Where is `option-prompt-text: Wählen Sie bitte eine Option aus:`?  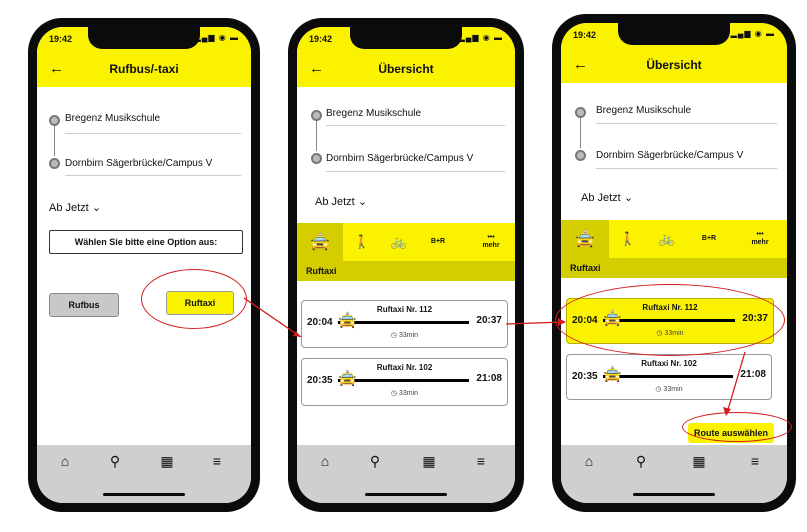 option-prompt-text: Wählen Sie bitte eine Option aus: is located at coordinates (146, 242).